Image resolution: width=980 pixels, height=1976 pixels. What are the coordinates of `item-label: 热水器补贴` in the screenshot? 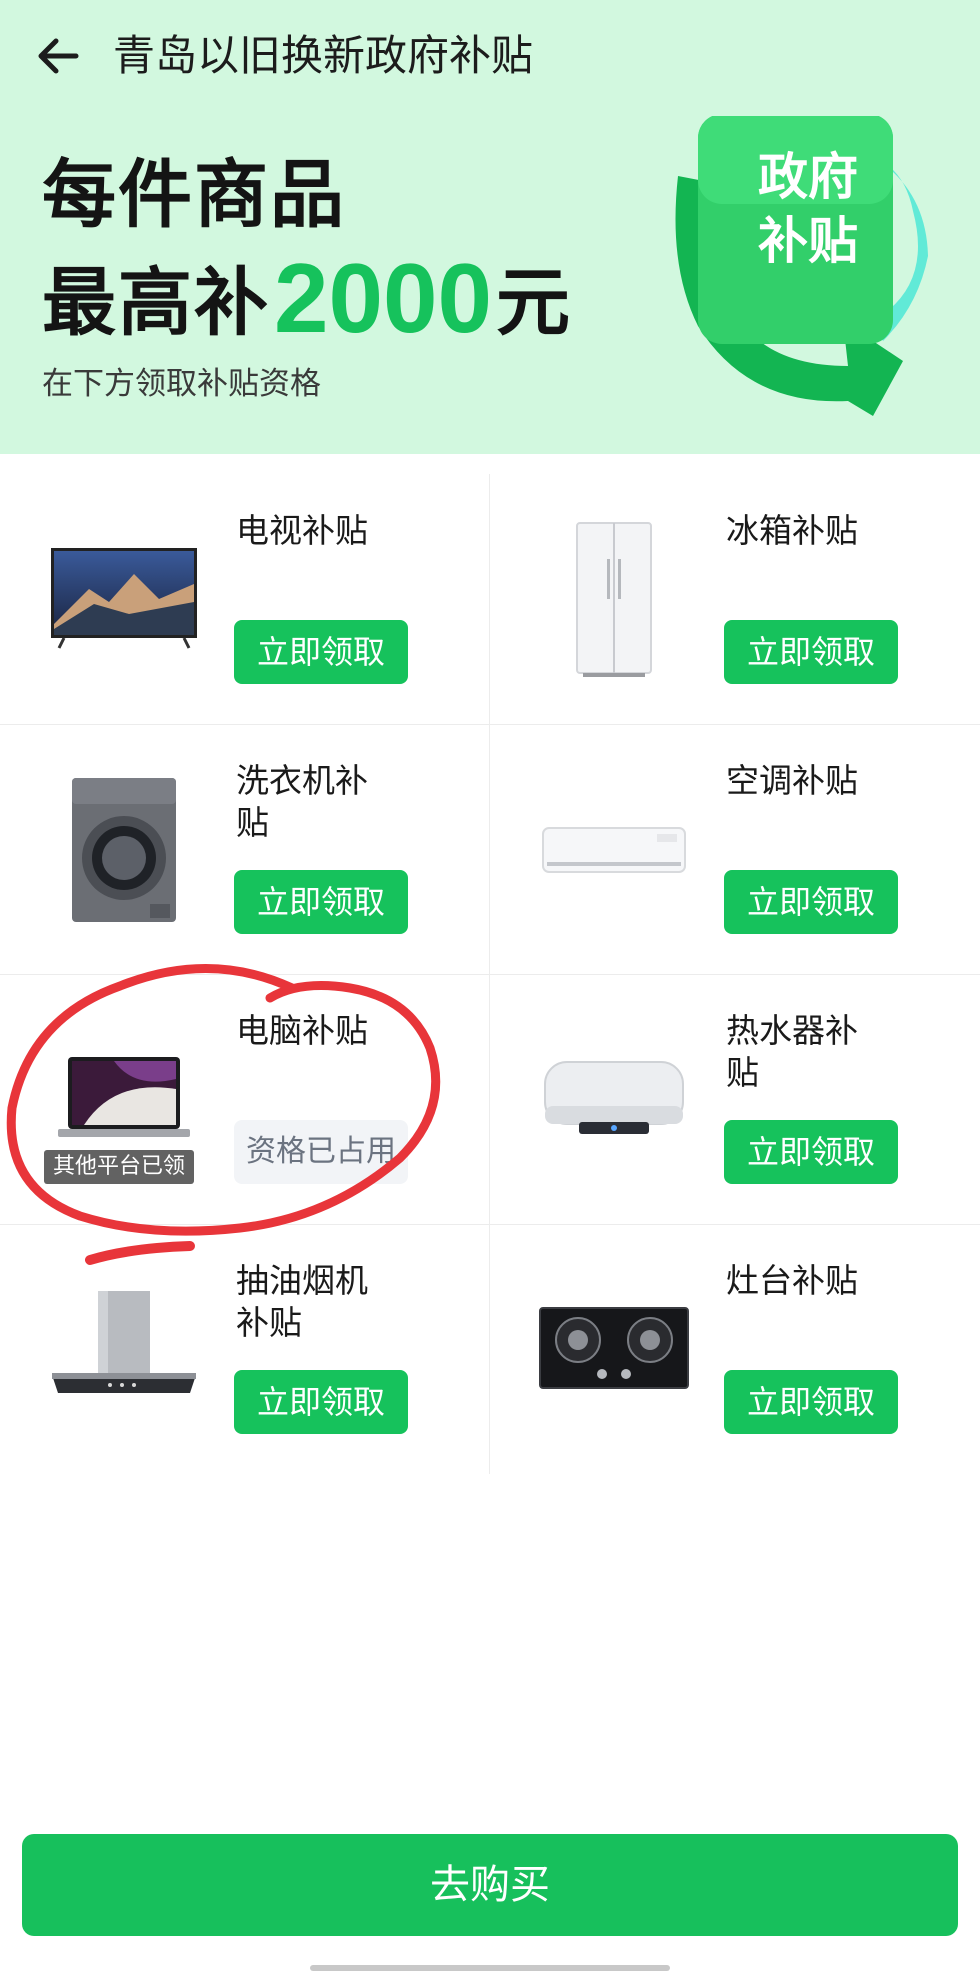 It's located at (792, 1051).